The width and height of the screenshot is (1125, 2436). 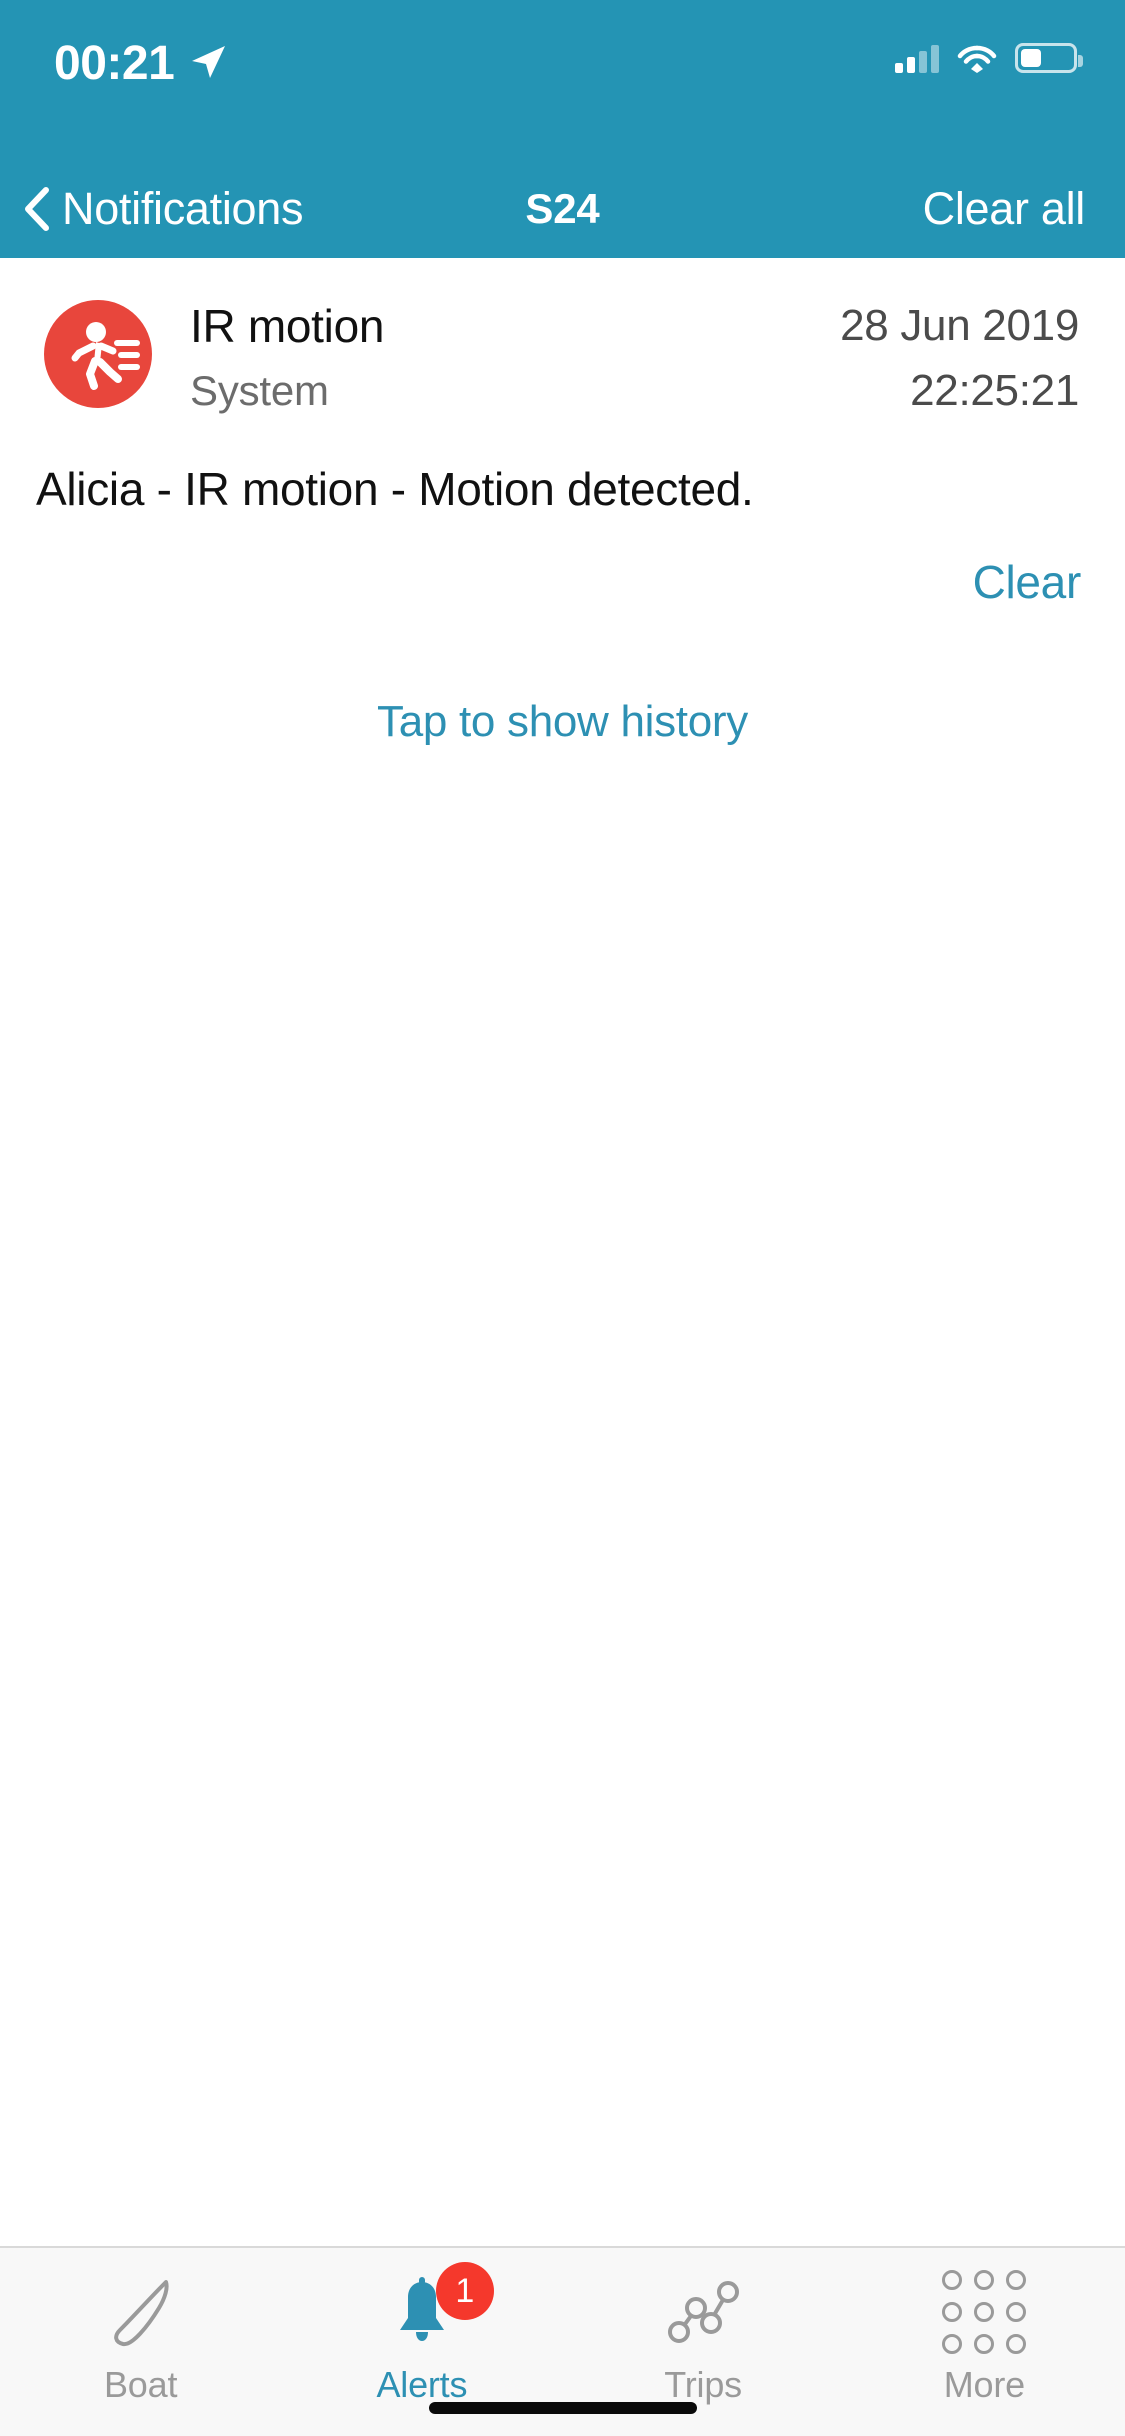 I want to click on tab-boat-icon-wrap, so click(x=141, y=2312).